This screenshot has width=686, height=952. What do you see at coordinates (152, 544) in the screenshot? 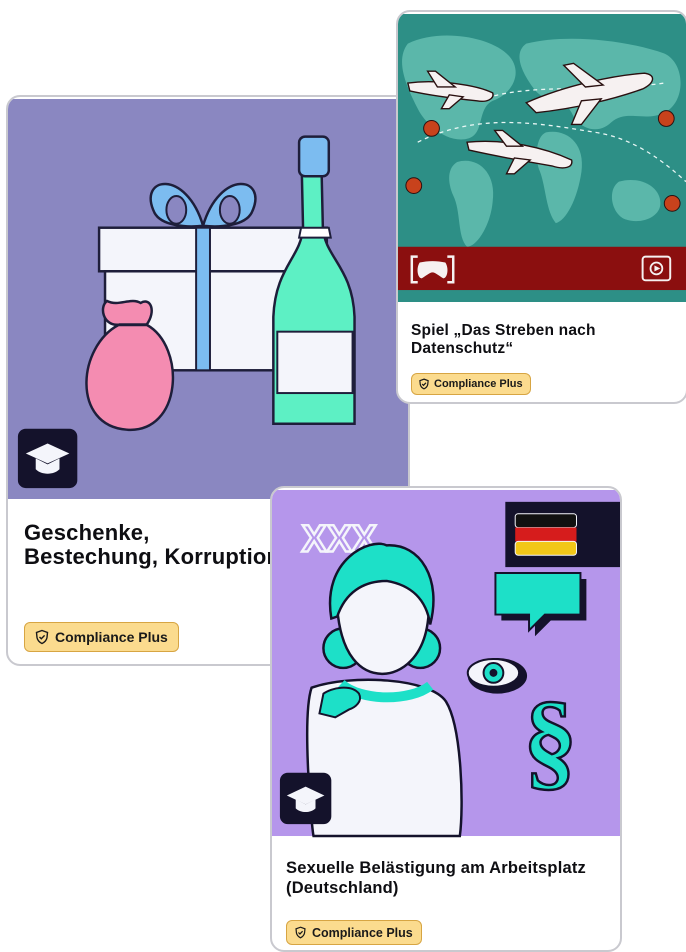
I see `course-title: Geschenke, Bestechung, Korruption` at bounding box center [152, 544].